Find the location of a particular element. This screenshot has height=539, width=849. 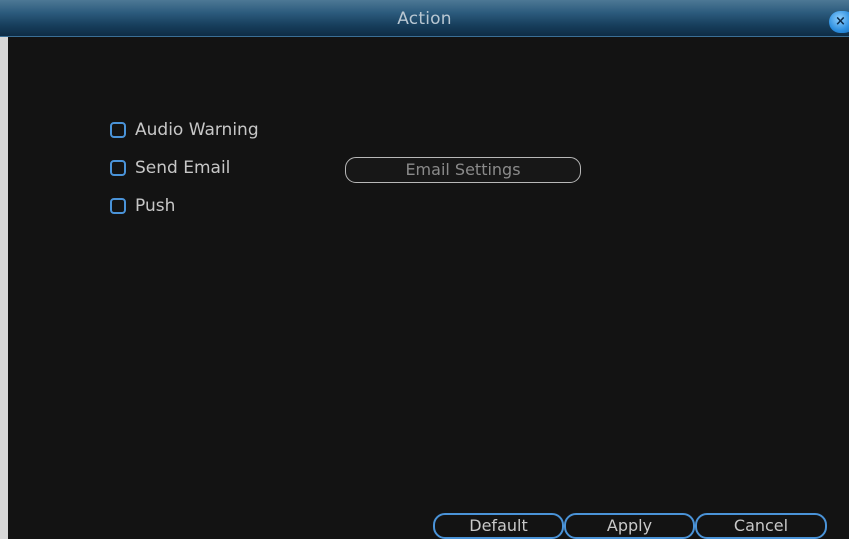

push-option: Push is located at coordinates (142, 206).